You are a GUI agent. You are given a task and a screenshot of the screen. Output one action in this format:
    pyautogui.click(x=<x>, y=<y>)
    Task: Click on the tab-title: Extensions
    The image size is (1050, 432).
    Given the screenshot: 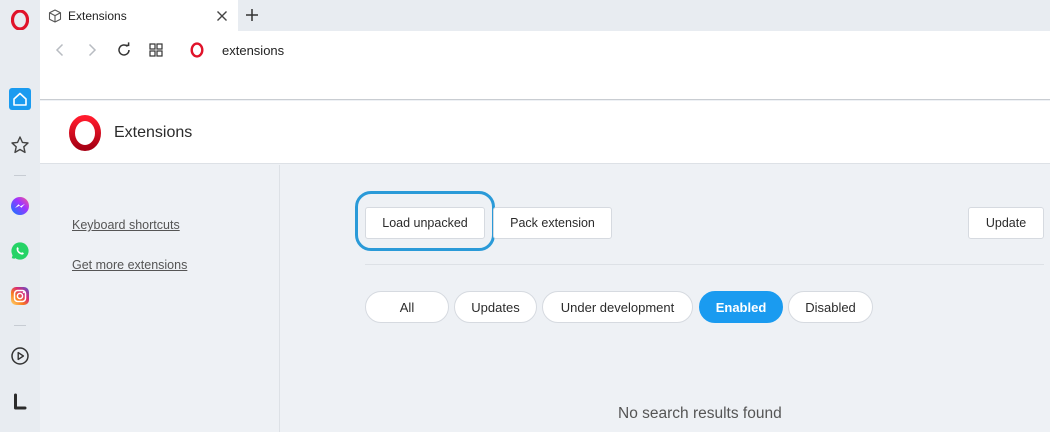 What is the action you would take?
    pyautogui.click(x=97, y=15)
    